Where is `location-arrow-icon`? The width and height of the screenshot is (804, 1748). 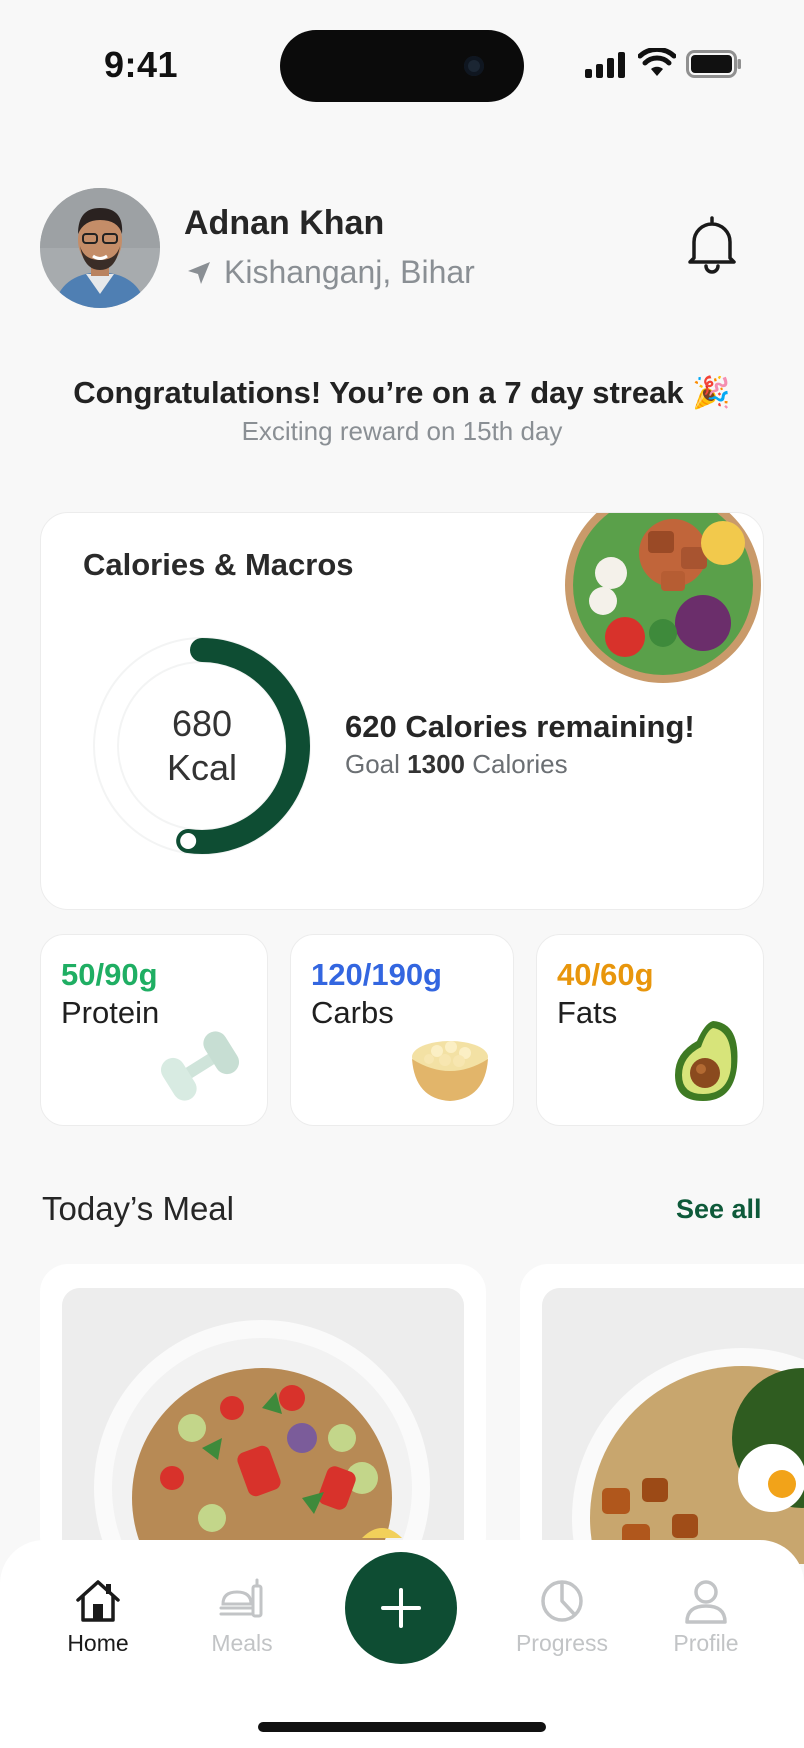 location-arrow-icon is located at coordinates (199, 272).